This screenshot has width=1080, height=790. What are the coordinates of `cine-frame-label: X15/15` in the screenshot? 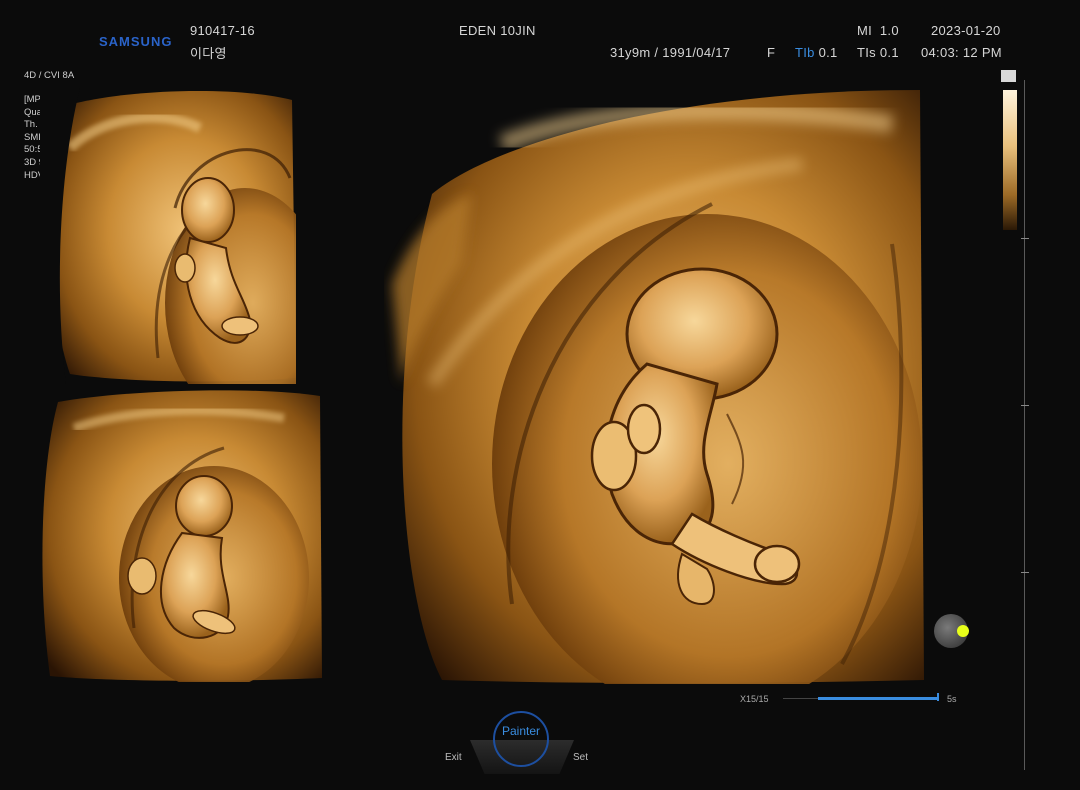 It's located at (754, 699).